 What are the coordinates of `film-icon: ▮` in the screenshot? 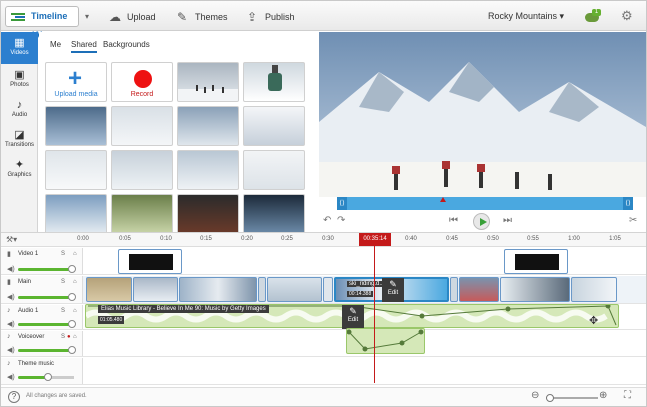 It's located at (9, 254).